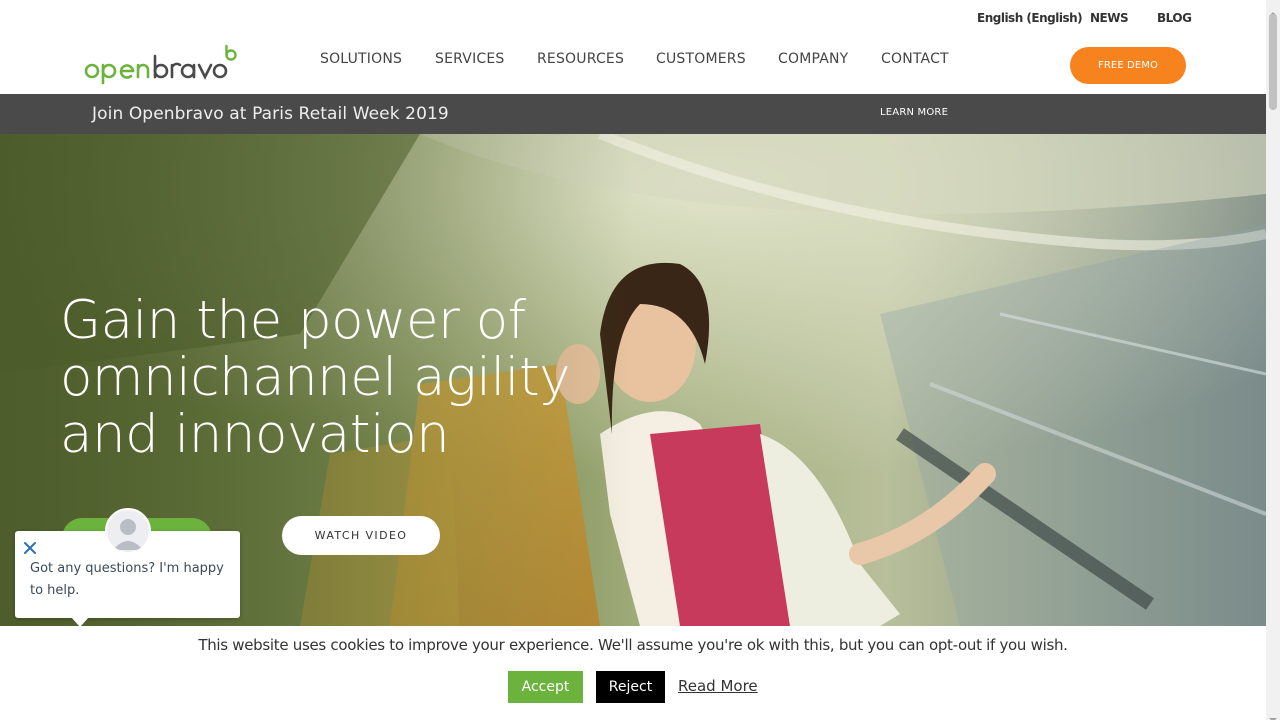 The width and height of the screenshot is (1280, 720). Describe the element at coordinates (633, 19) in the screenshot. I see `utility-bar: English (English) NEWS BLOG` at that location.